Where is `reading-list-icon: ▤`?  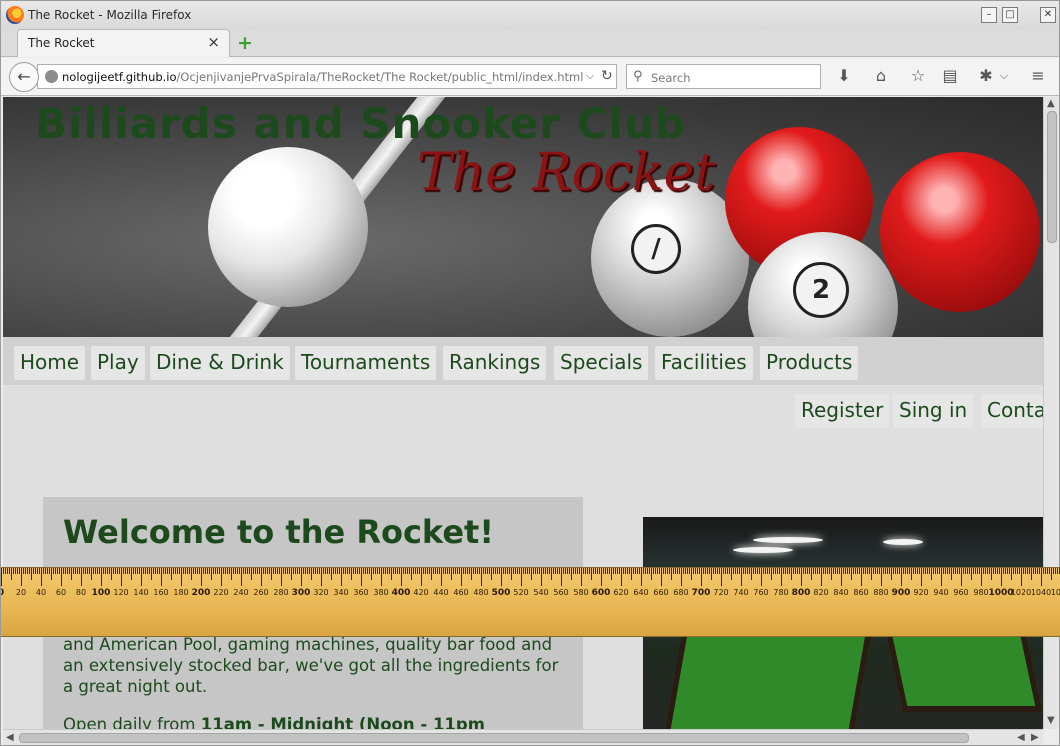 reading-list-icon: ▤ is located at coordinates (950, 75).